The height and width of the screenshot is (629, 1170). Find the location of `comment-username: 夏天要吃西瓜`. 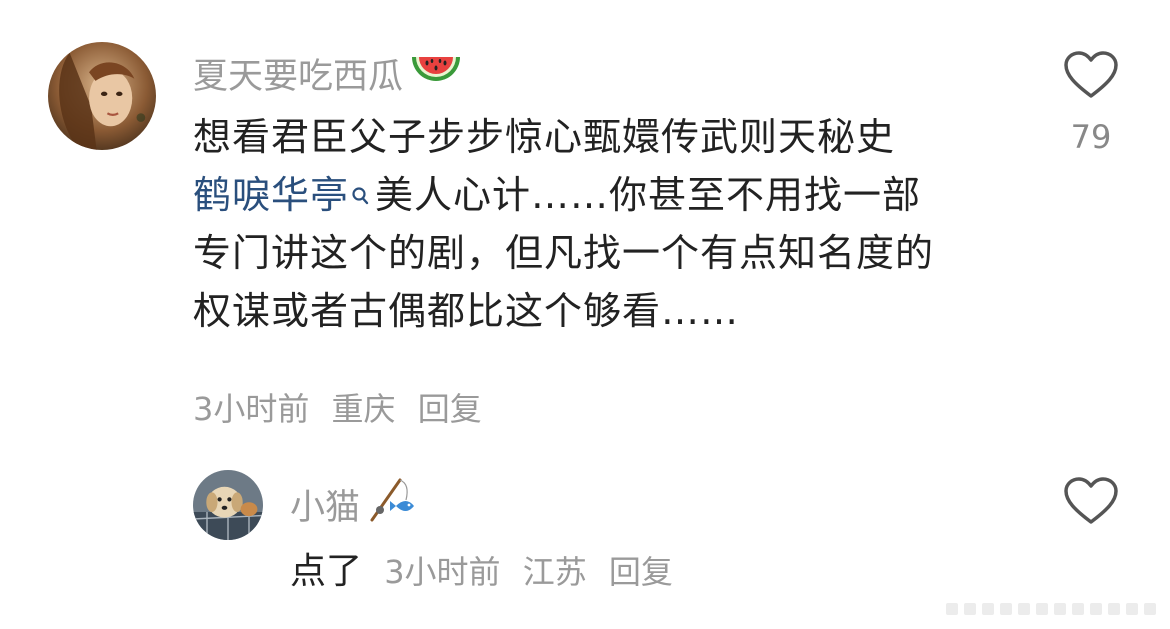

comment-username: 夏天要吃西瓜 is located at coordinates (328, 73).